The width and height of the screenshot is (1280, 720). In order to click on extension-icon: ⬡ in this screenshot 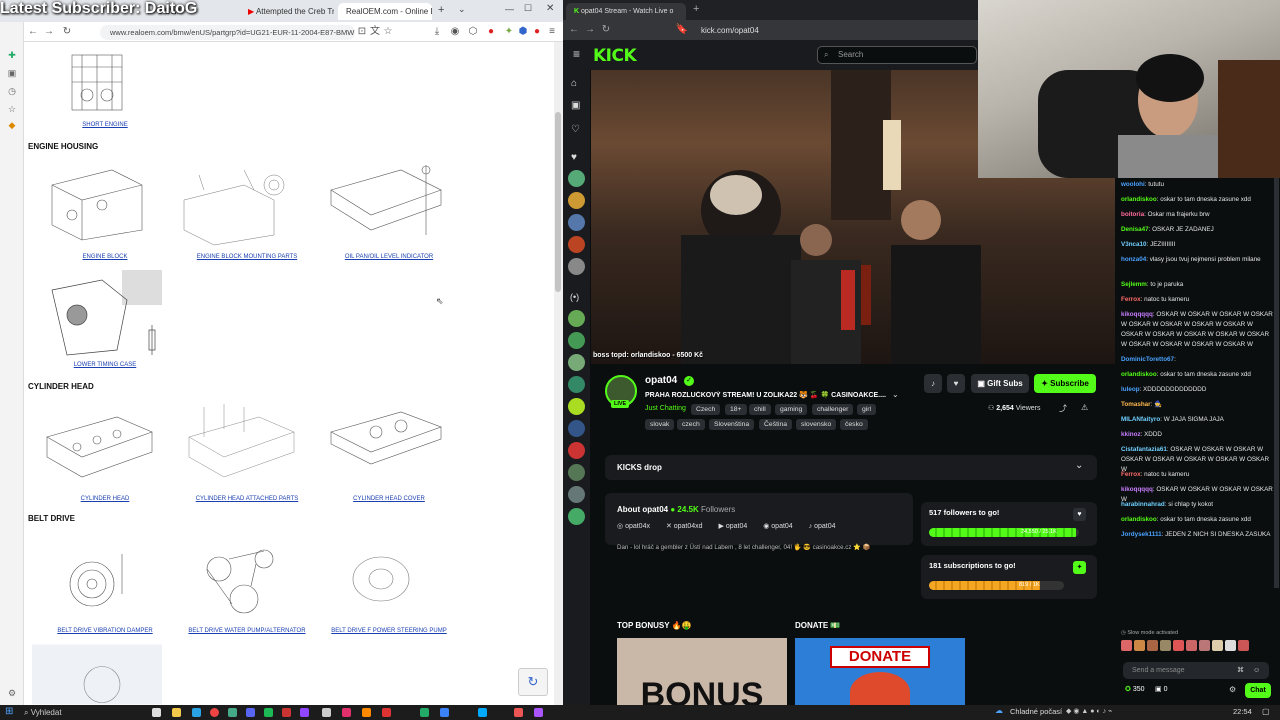, I will do `click(473, 32)`.